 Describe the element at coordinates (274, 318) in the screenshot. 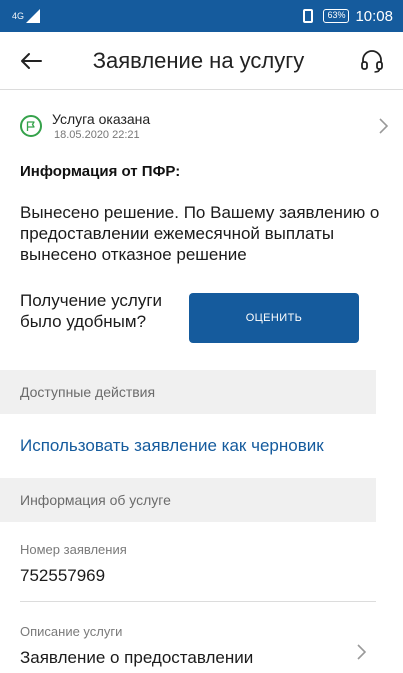

I see `rate-button: ОЦЕНИТЬ` at that location.